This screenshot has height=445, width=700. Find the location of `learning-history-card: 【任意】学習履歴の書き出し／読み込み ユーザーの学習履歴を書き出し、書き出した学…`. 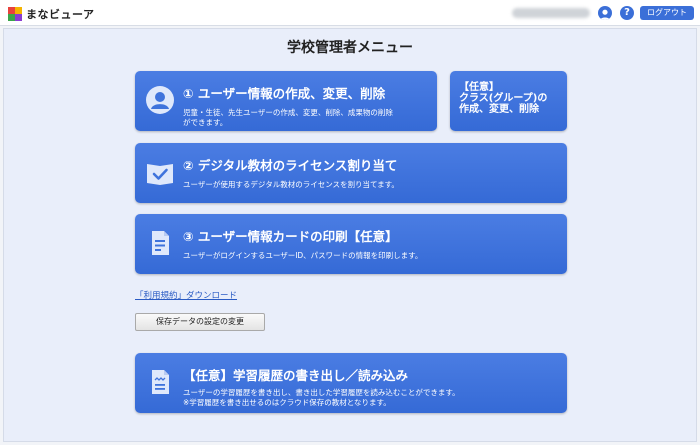

learning-history-card: 【任意】学習履歴の書き出し／読み込み ユーザーの学習履歴を書き出し、書き出した学… is located at coordinates (351, 383).